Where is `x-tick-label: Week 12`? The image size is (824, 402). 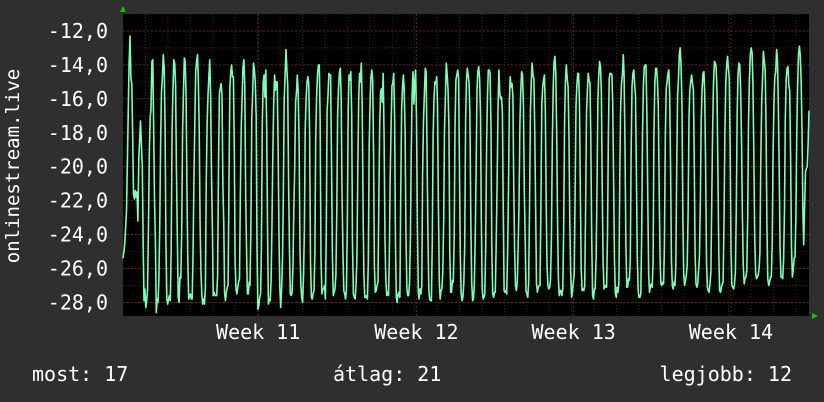 x-tick-label: Week 12 is located at coordinates (416, 332).